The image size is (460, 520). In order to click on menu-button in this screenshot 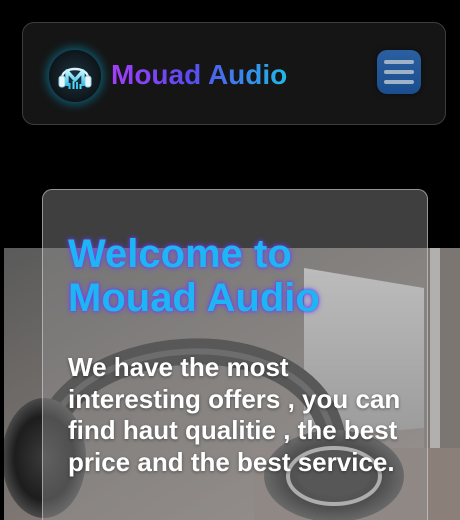, I will do `click(399, 72)`.